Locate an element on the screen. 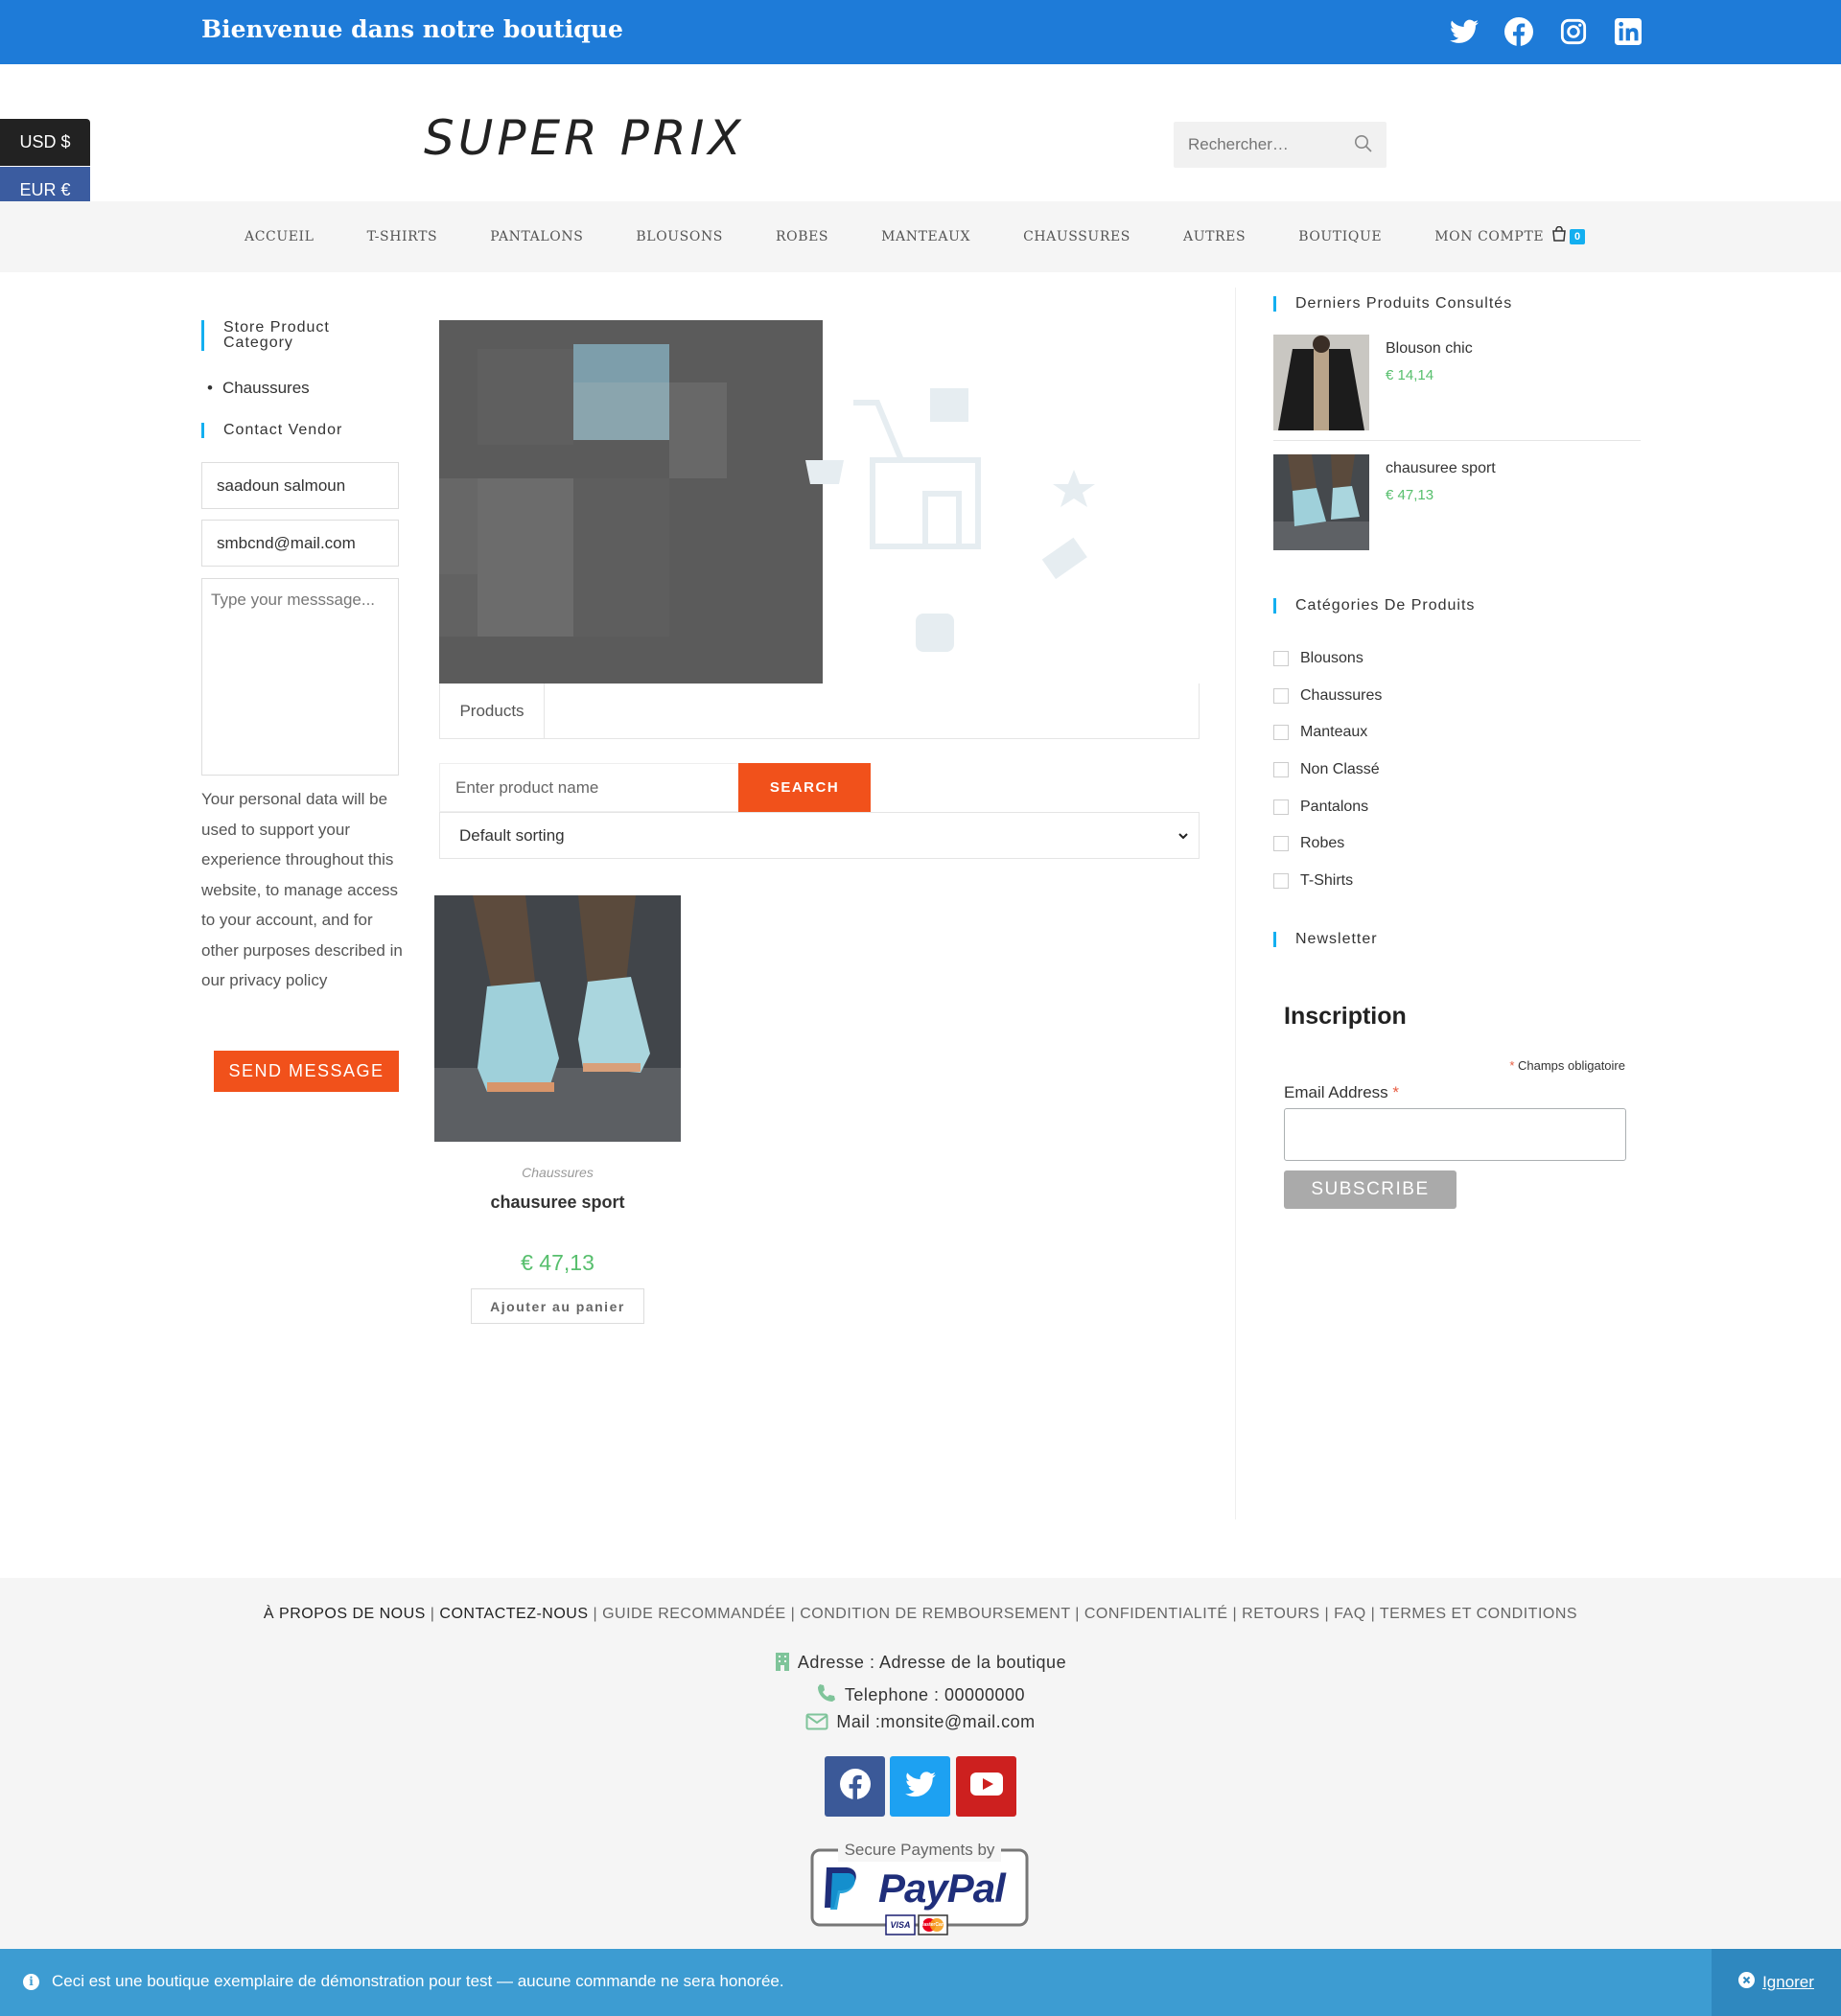  facebook-icon is located at coordinates (1518, 31).